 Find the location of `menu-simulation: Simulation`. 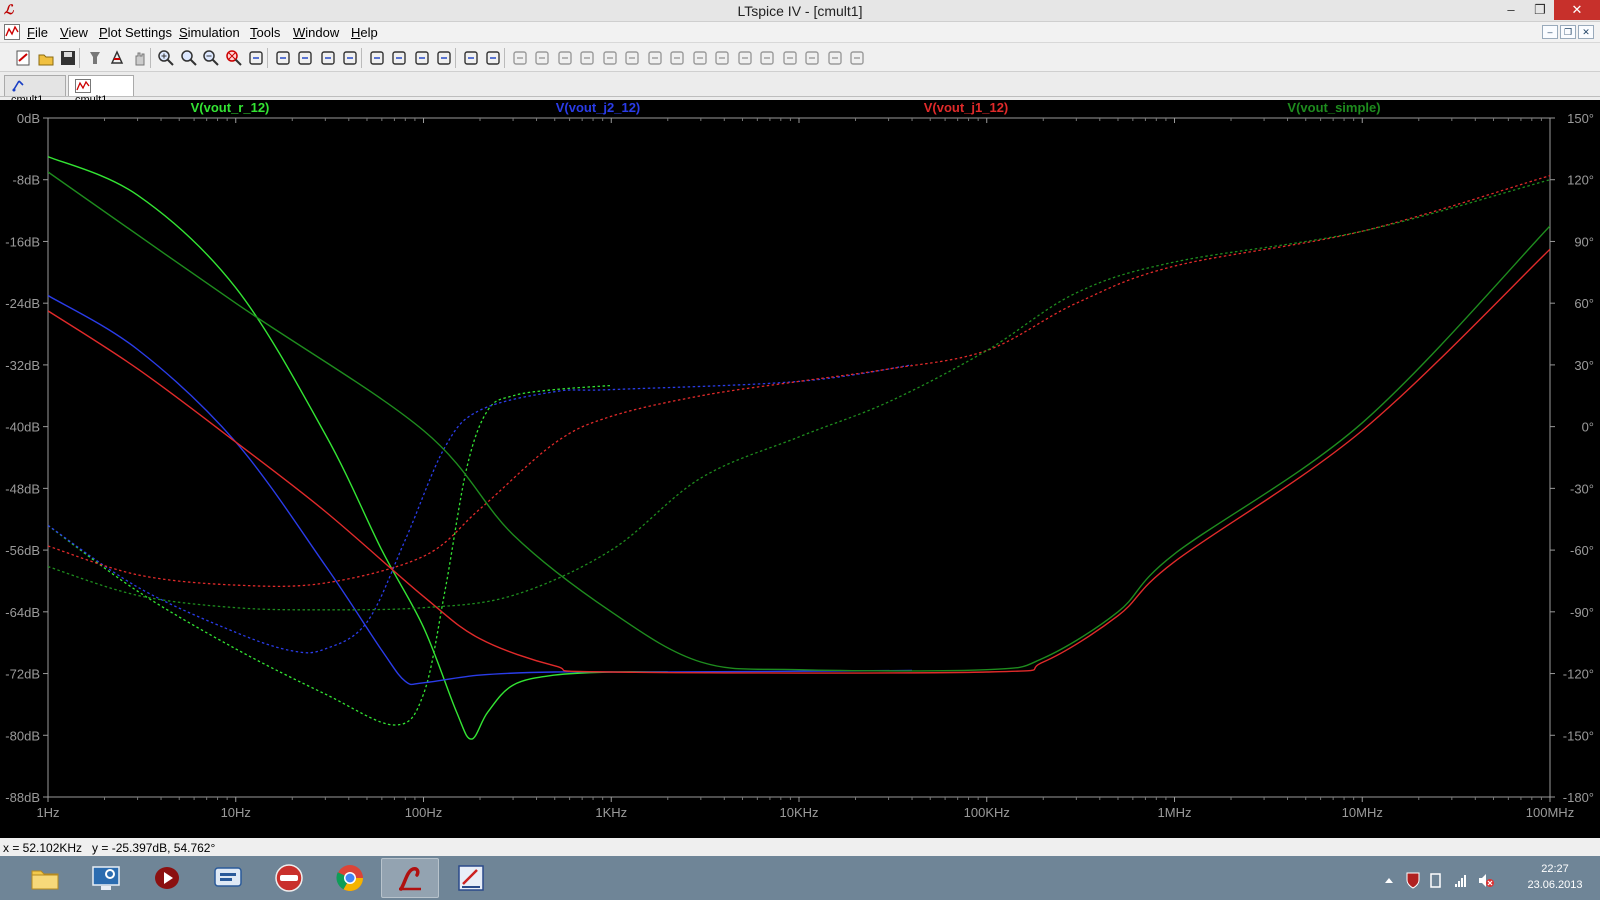

menu-simulation: Simulation is located at coordinates (209, 32).